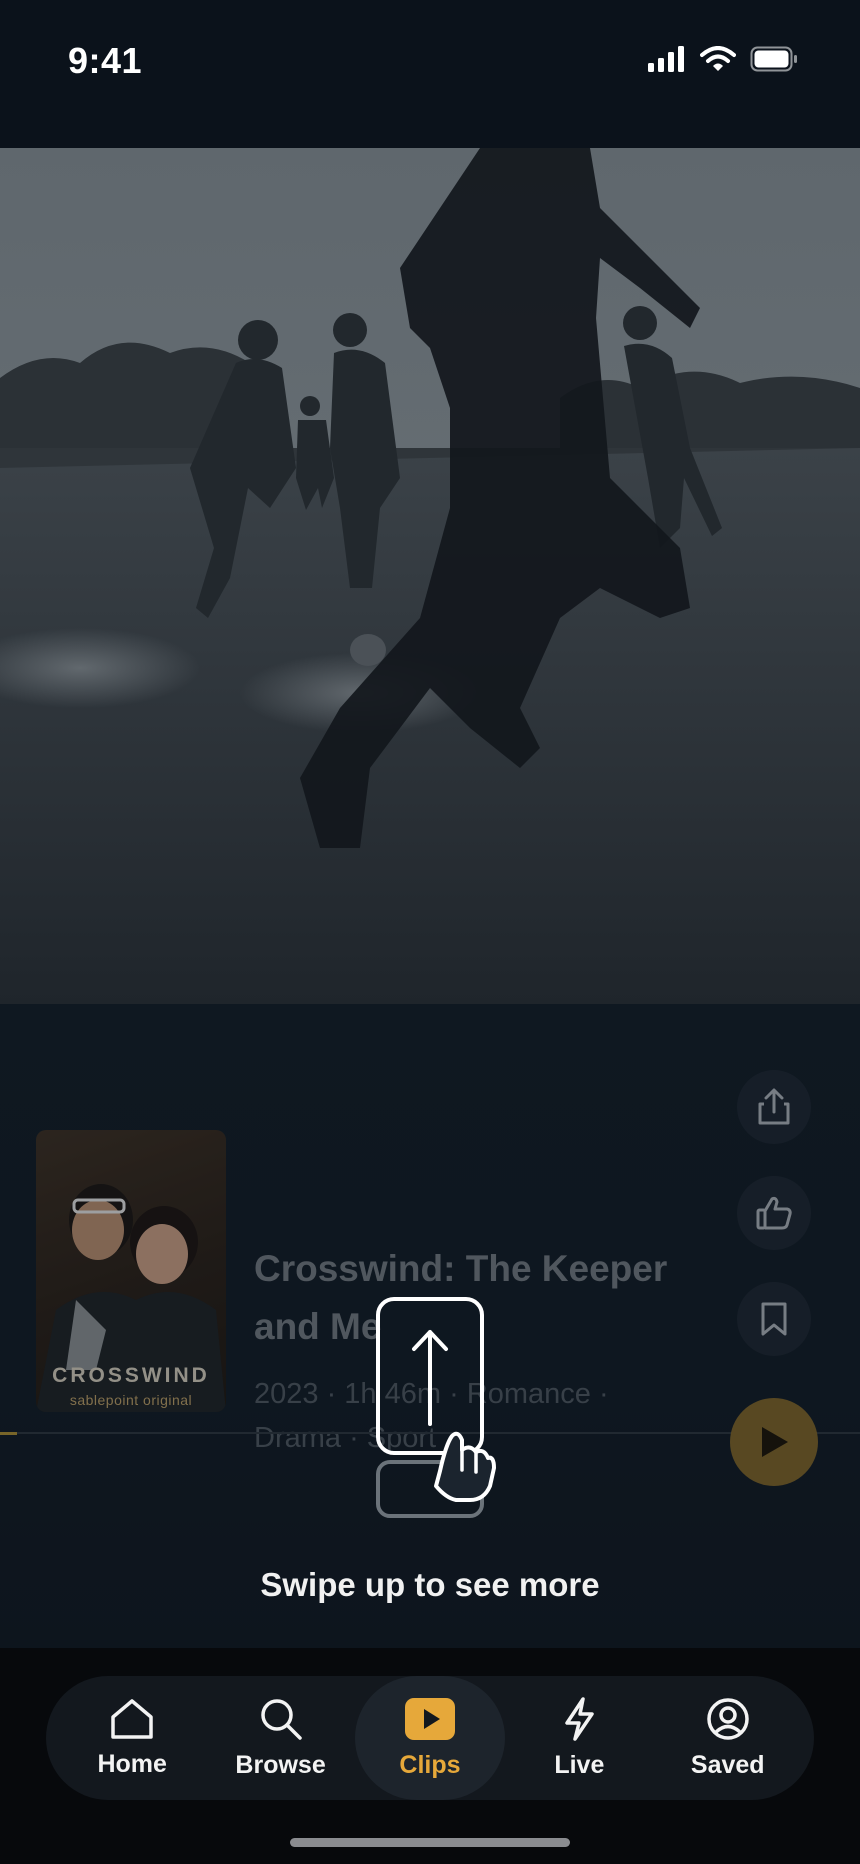  Describe the element at coordinates (131, 1375) in the screenshot. I see `poster-title: CROSSWIND` at that location.